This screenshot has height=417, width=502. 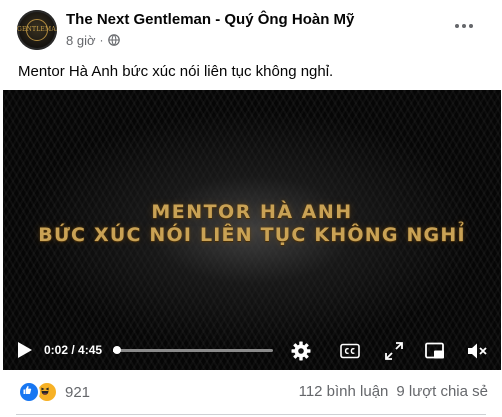 I want to click on reactions-summary: 921, so click(x=54, y=392).